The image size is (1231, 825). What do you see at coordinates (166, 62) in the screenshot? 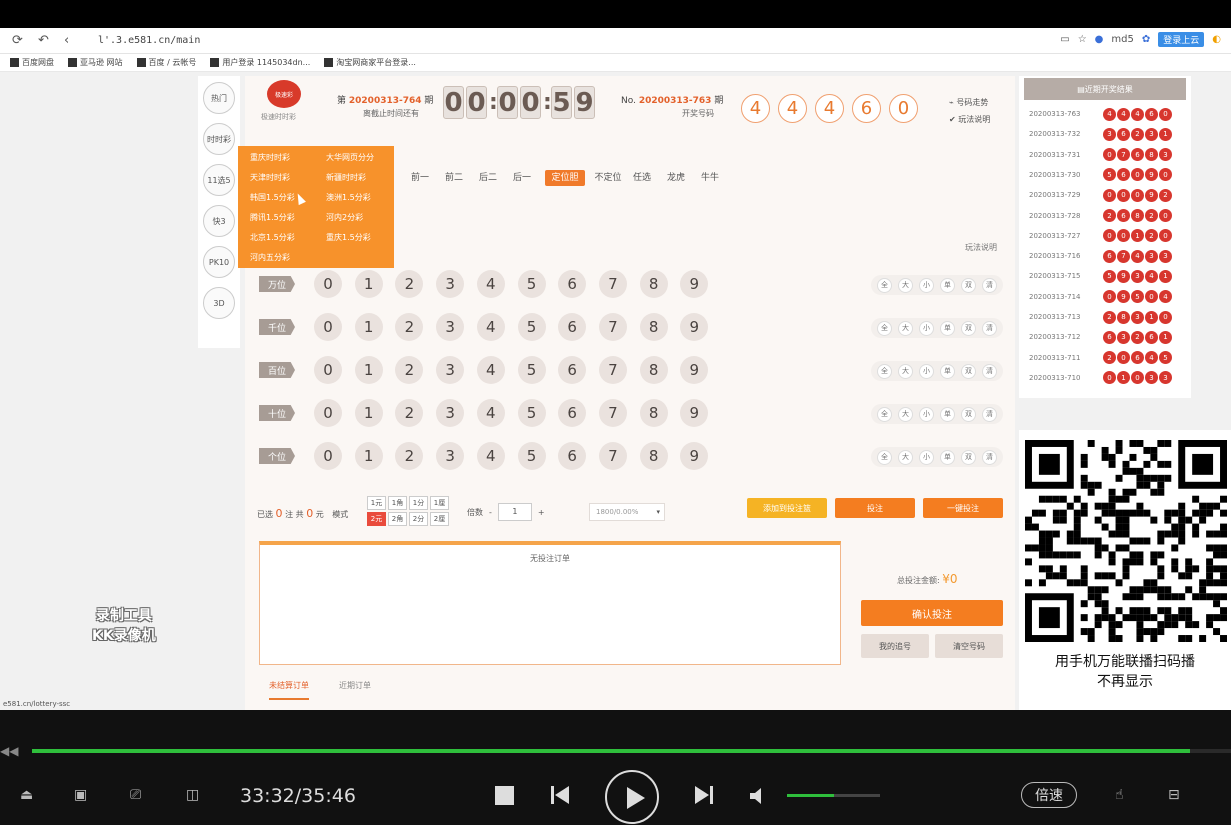
I see `bookmark-item: 百度 / 云帐号` at bounding box center [166, 62].